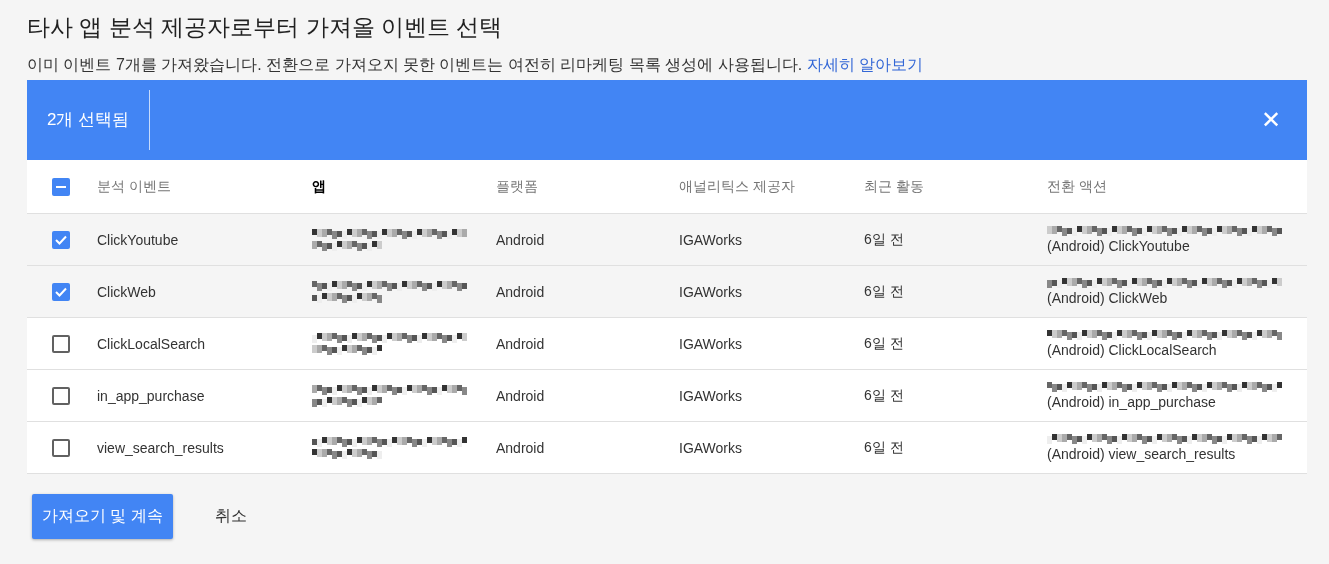  What do you see at coordinates (517, 186) in the screenshot?
I see `column-header: 플랫폼` at bounding box center [517, 186].